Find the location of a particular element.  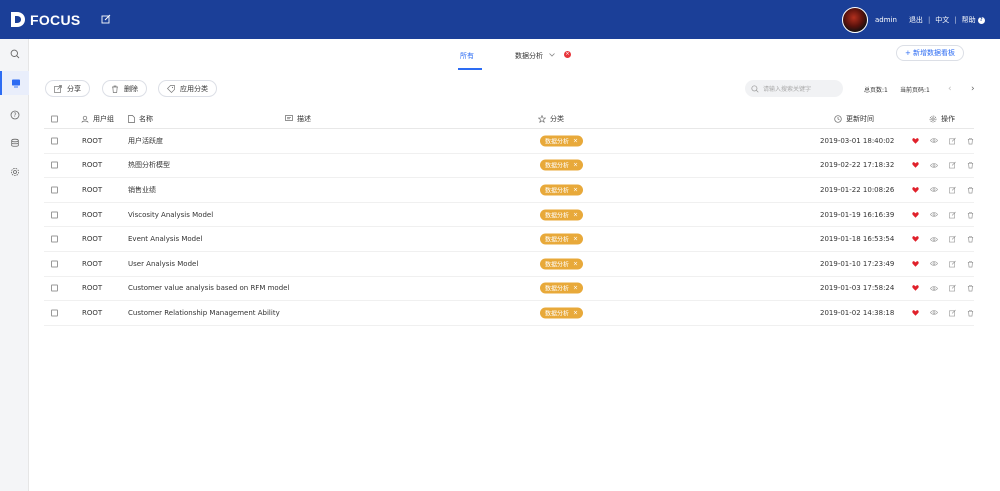

tab-category: 数据分析 is located at coordinates (529, 56).